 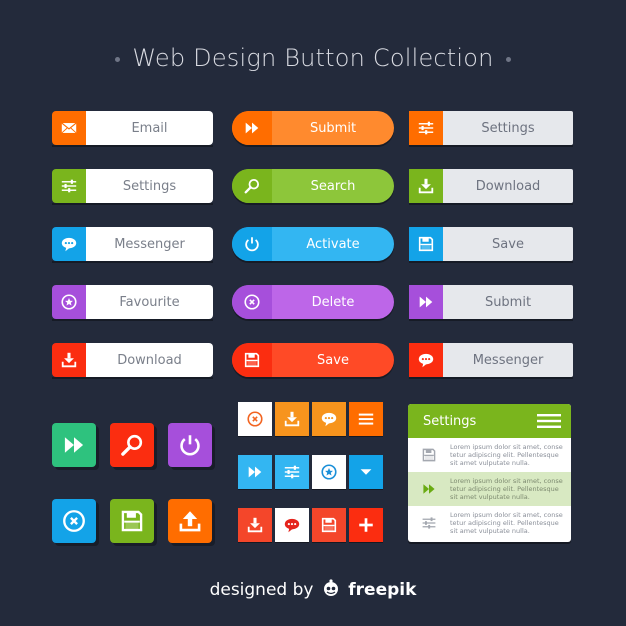 I want to click on footer-credit: designed by freepik, so click(x=313, y=589).